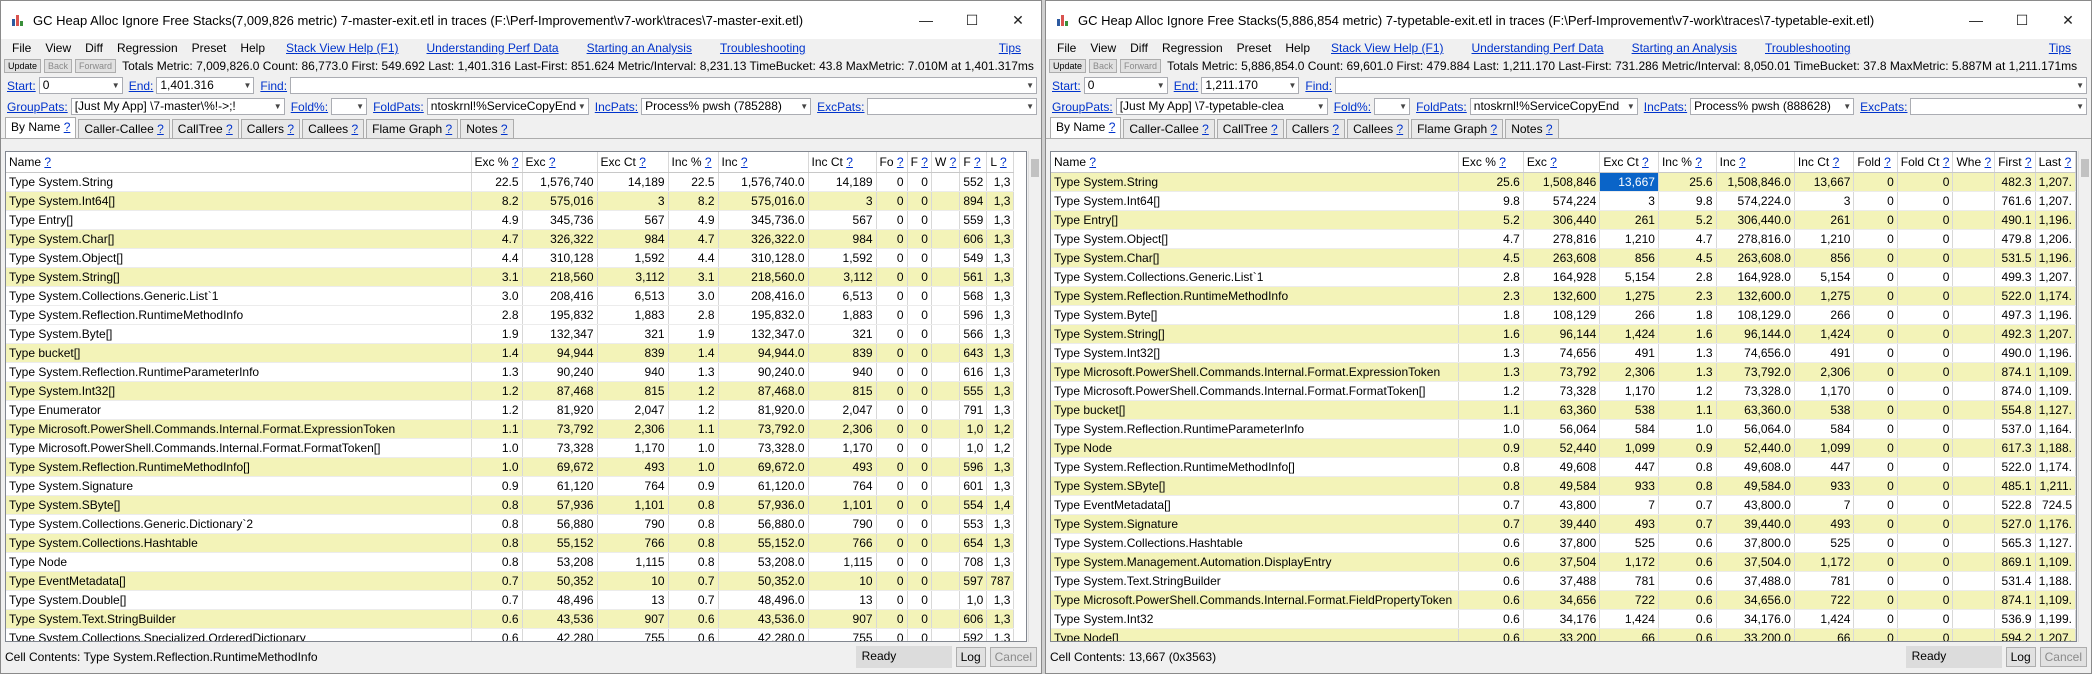  What do you see at coordinates (2015, 162) in the screenshot?
I see `column-header: First ?` at bounding box center [2015, 162].